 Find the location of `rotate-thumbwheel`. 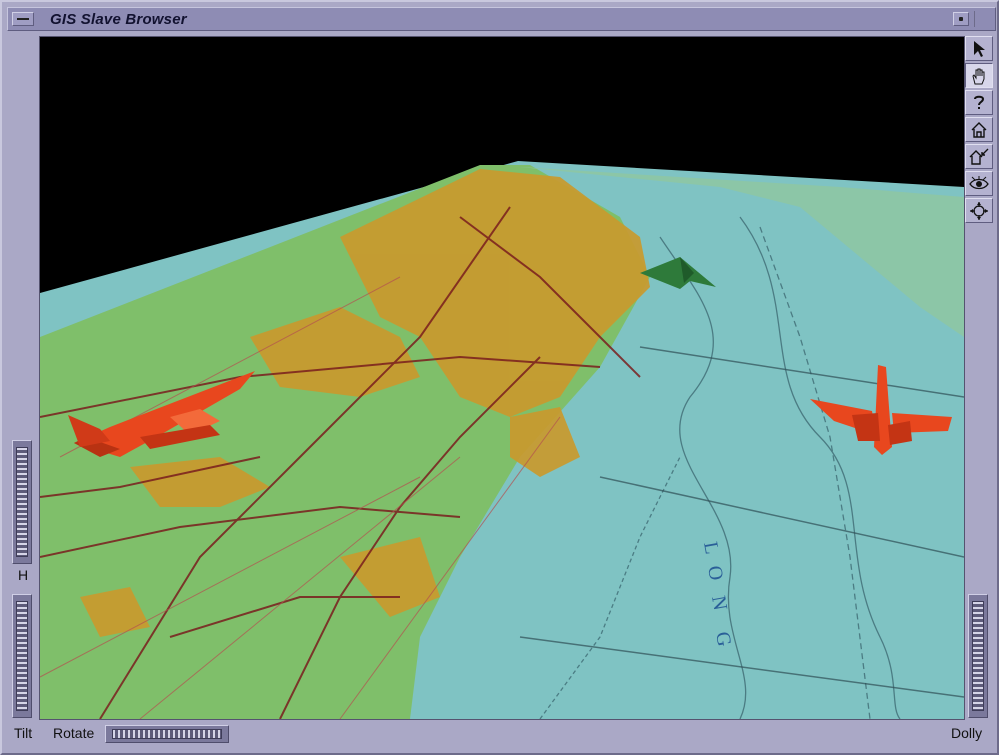

rotate-thumbwheel is located at coordinates (167, 734).